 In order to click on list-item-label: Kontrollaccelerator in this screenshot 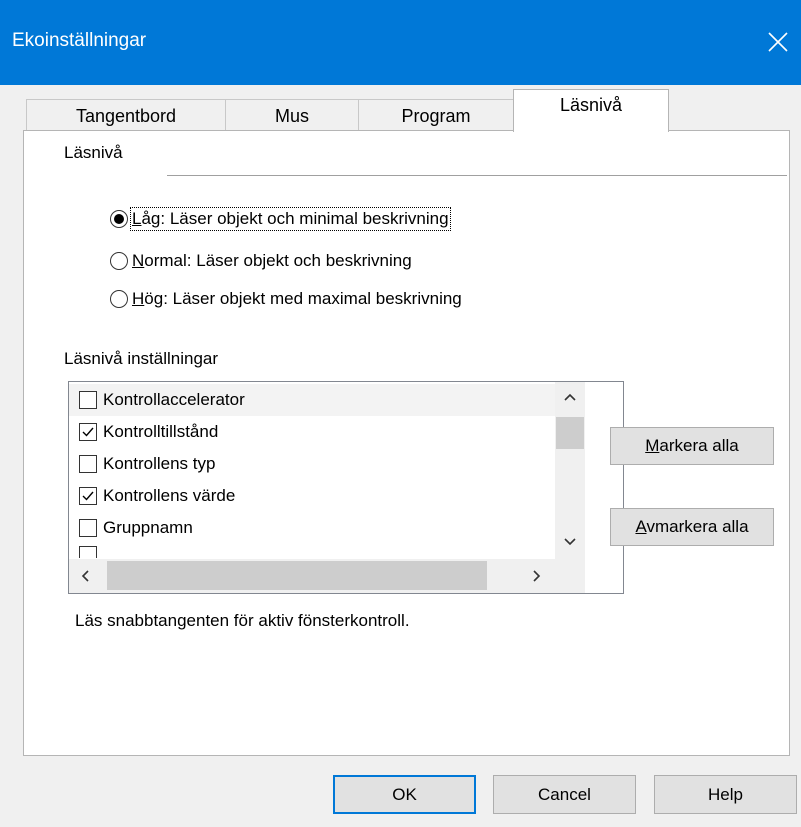, I will do `click(174, 399)`.